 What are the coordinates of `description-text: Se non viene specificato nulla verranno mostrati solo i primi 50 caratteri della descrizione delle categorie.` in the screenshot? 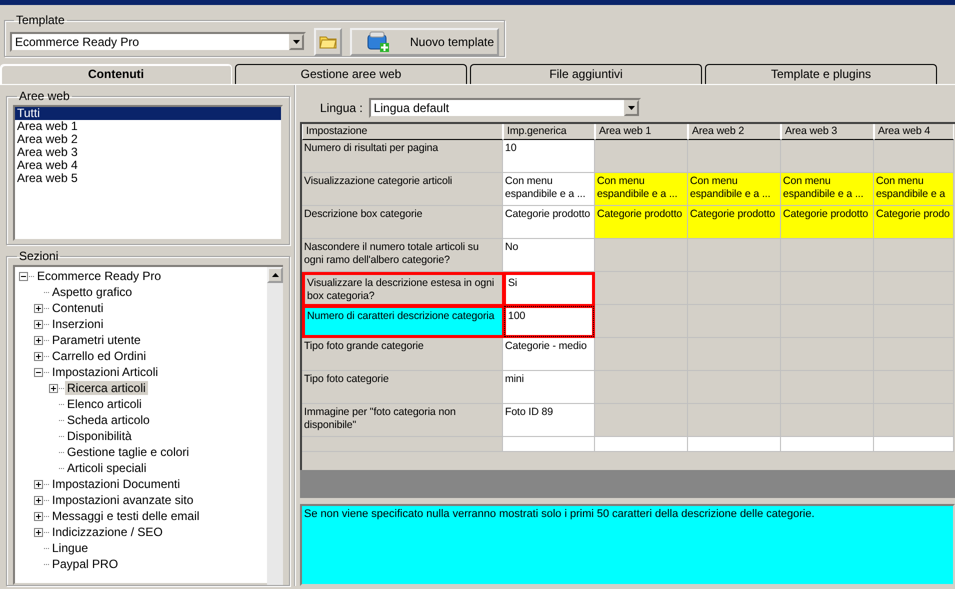 It's located at (627, 545).